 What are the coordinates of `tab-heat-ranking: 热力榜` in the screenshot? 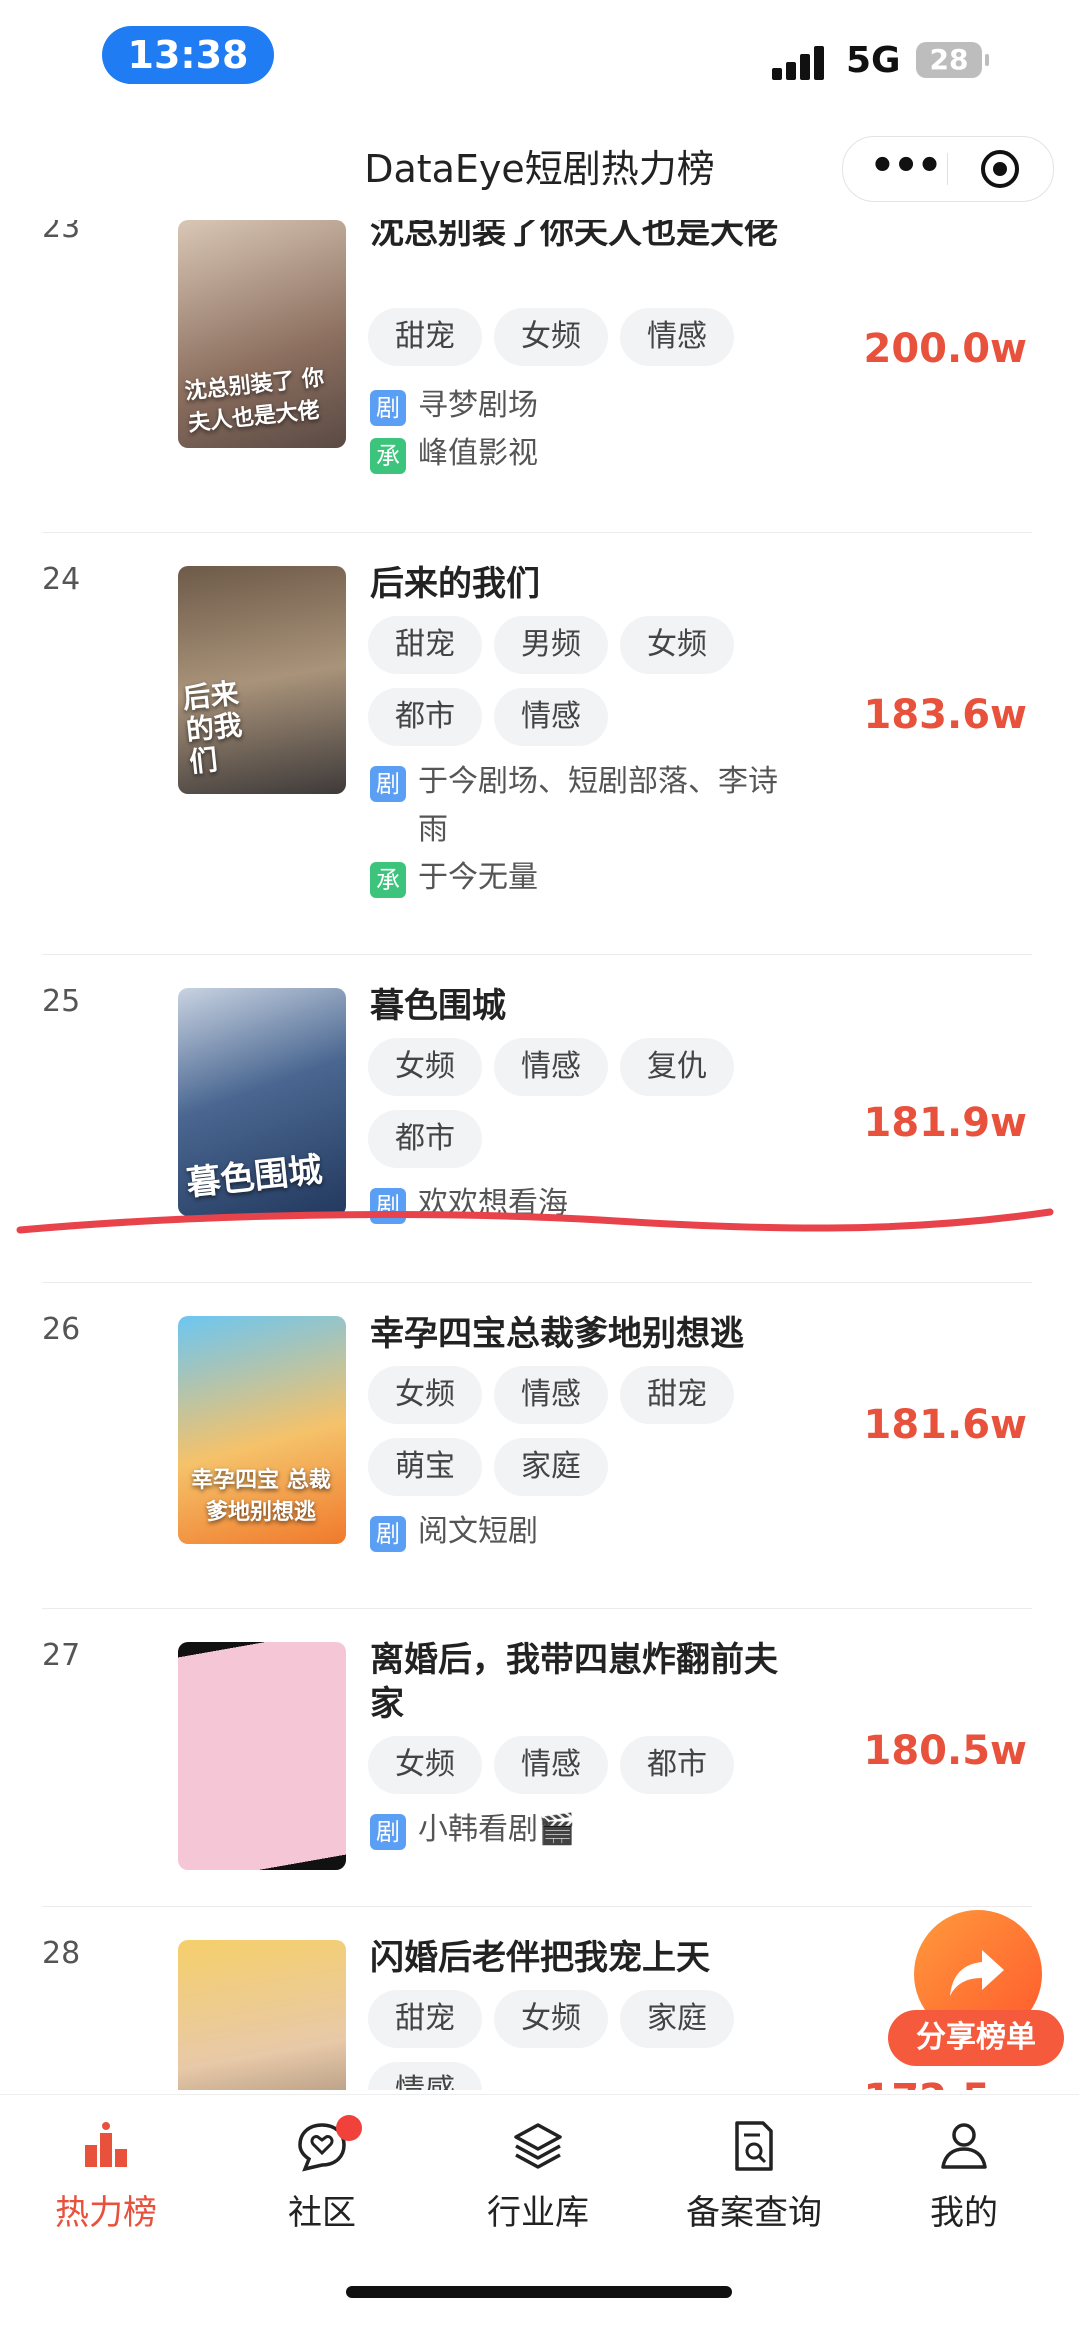 It's located at (106, 2176).